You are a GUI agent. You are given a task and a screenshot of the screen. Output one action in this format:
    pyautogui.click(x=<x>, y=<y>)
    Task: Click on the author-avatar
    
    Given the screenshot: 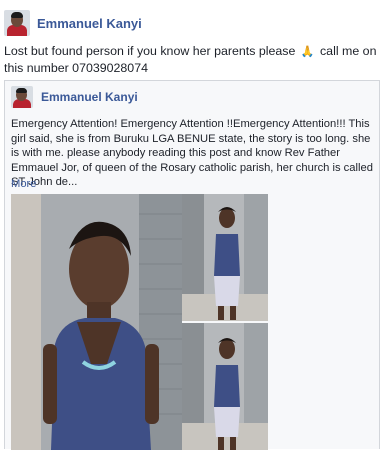 What is the action you would take?
    pyautogui.click(x=17, y=23)
    